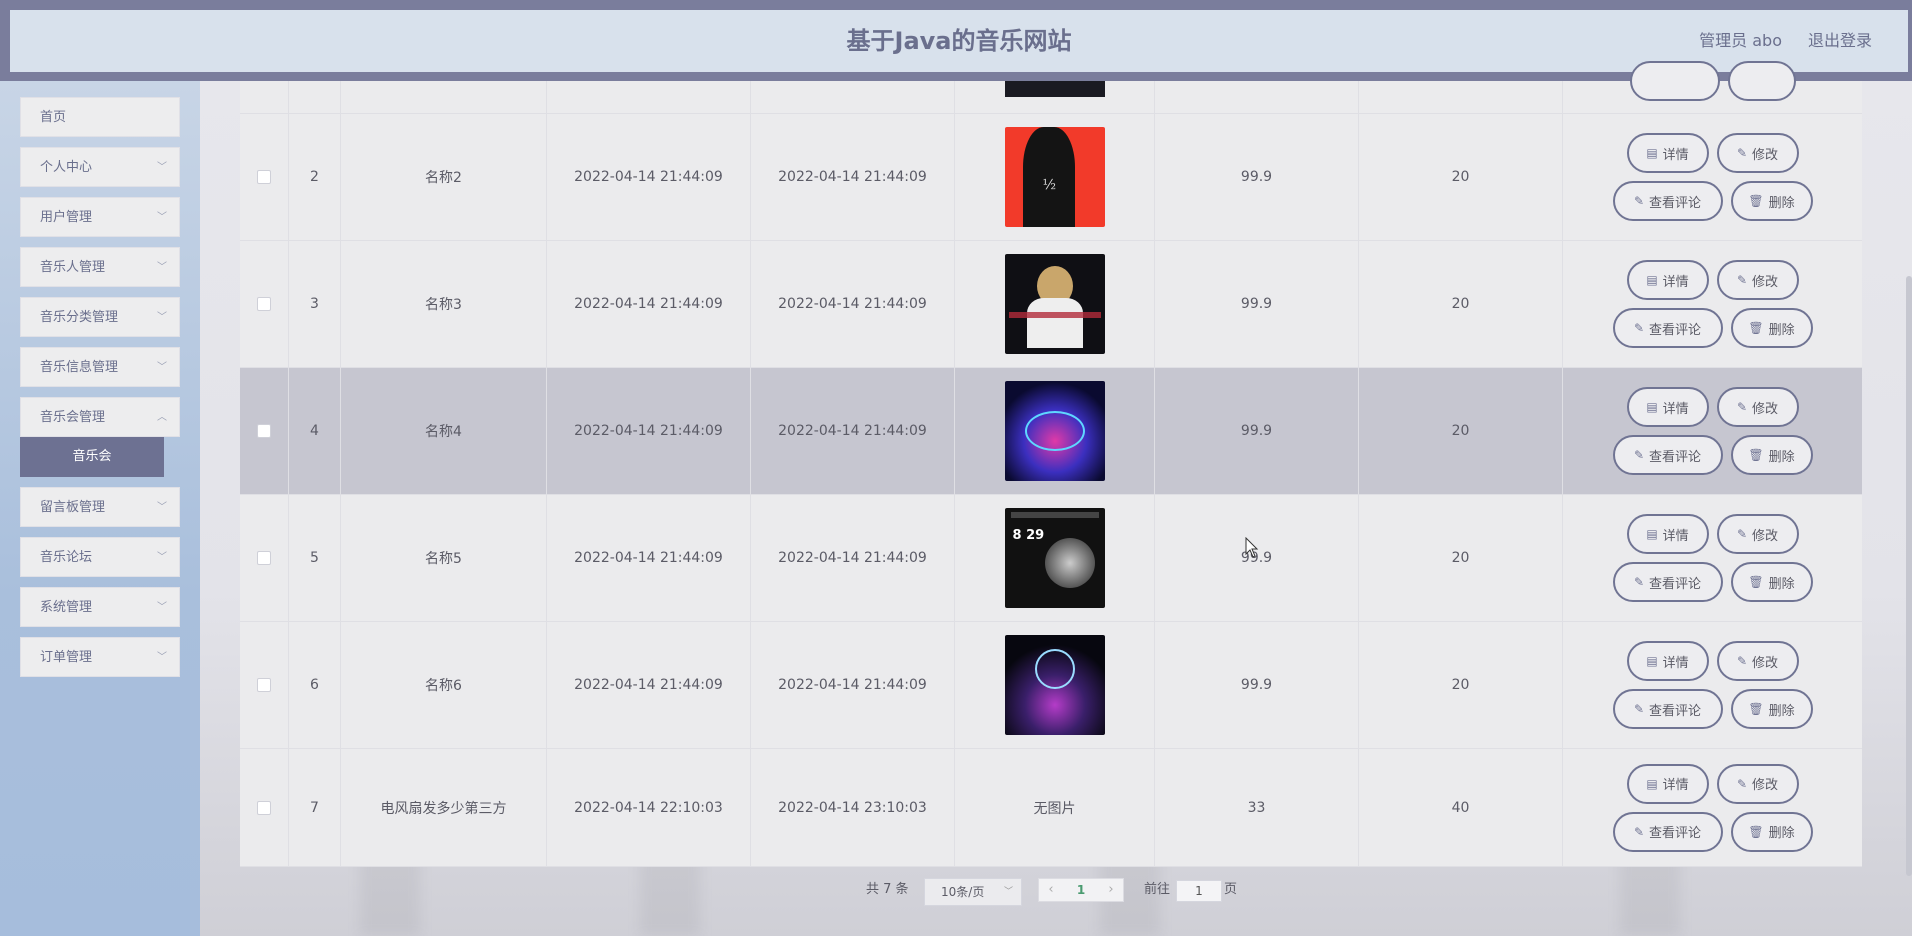 The image size is (1912, 936). What do you see at coordinates (963, 892) in the screenshot?
I see `page-size-value: 10条/页` at bounding box center [963, 892].